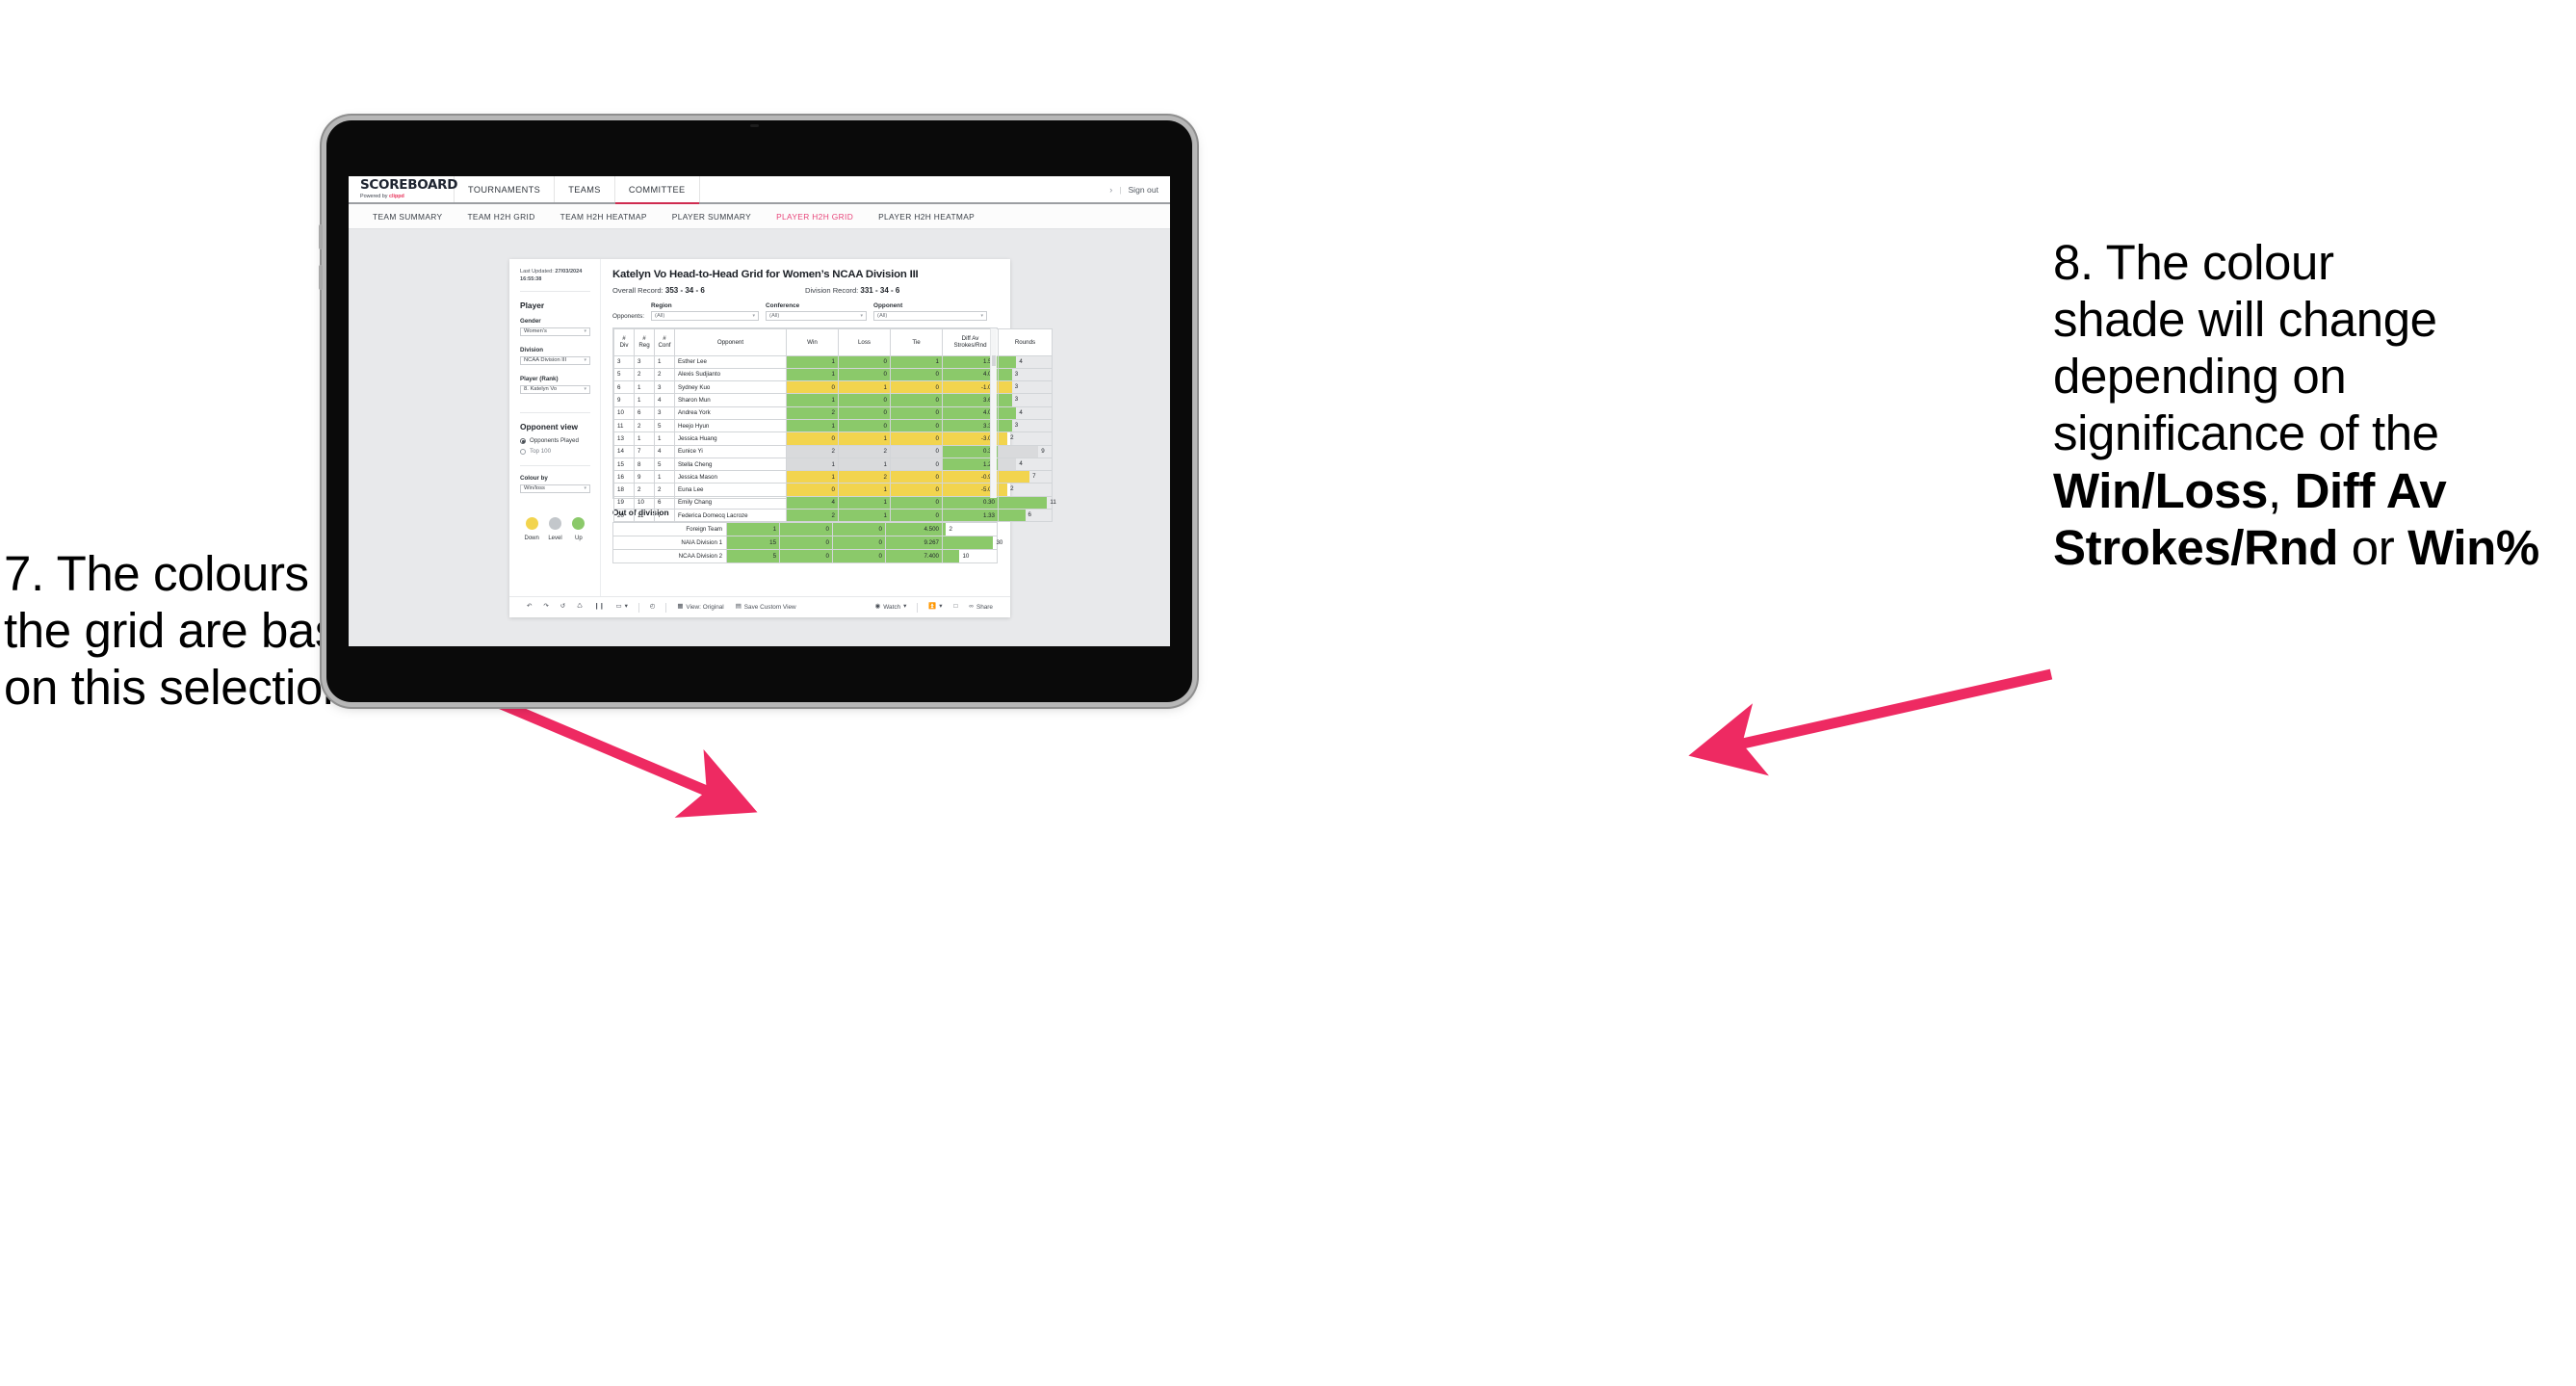 The width and height of the screenshot is (2576, 1386). What do you see at coordinates (529, 606) in the screenshot?
I see `undo-button: ↶` at bounding box center [529, 606].